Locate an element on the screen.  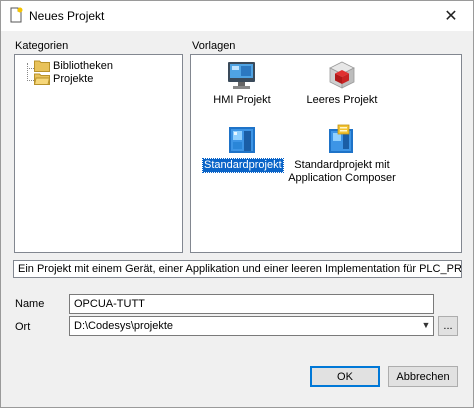
name-input: OPCUA-TUTT is located at coordinates (251, 304).